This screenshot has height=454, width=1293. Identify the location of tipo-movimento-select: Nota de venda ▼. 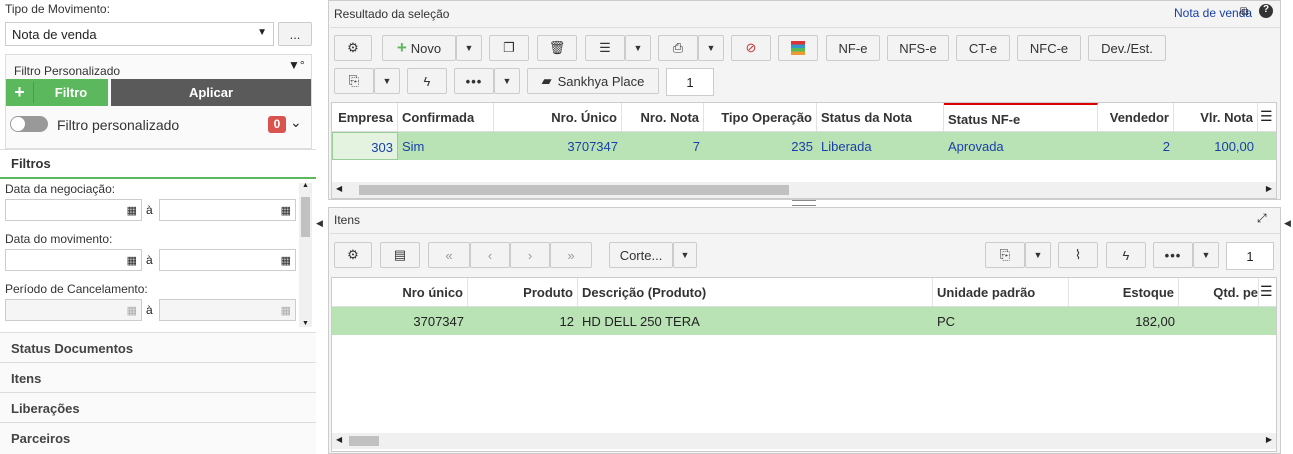
(139, 34).